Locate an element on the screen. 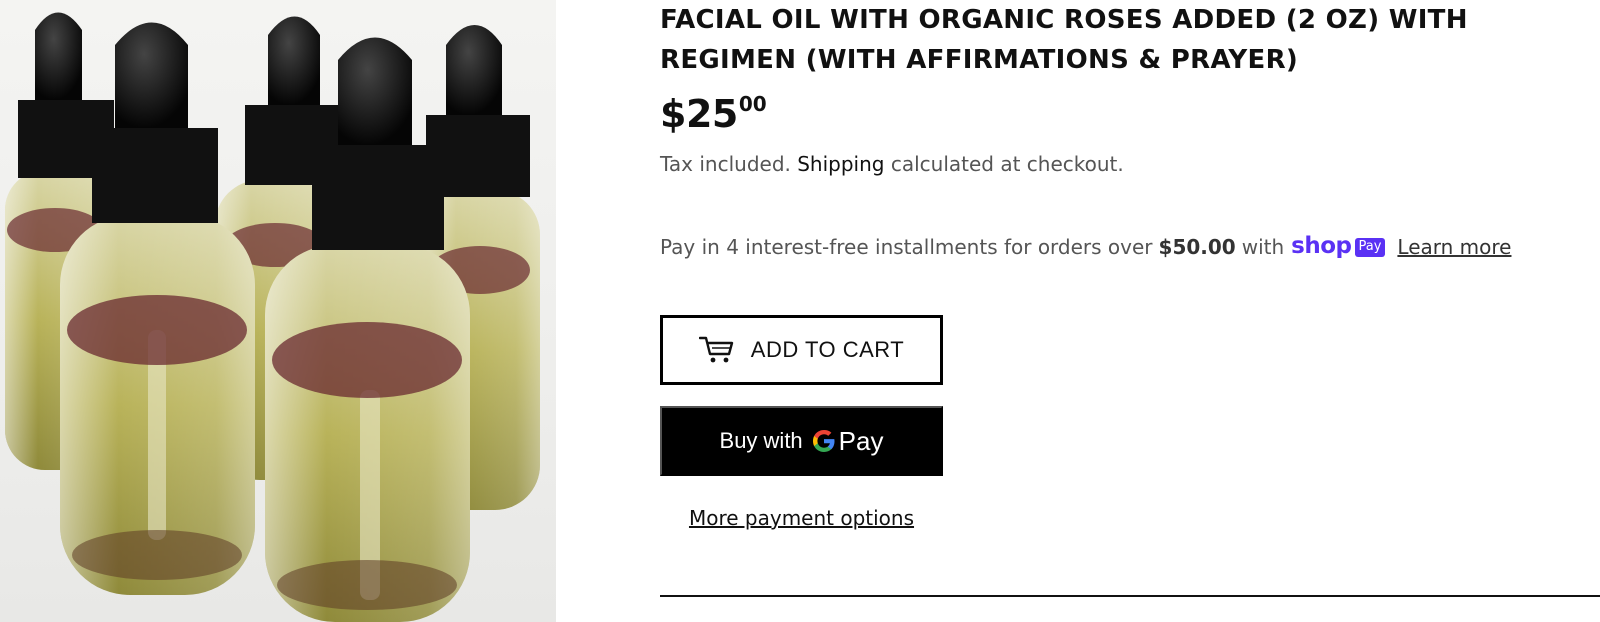 Image resolution: width=1600 pixels, height=622 pixels. buy-with-google-pay-button: Buy with Pay is located at coordinates (801, 441).